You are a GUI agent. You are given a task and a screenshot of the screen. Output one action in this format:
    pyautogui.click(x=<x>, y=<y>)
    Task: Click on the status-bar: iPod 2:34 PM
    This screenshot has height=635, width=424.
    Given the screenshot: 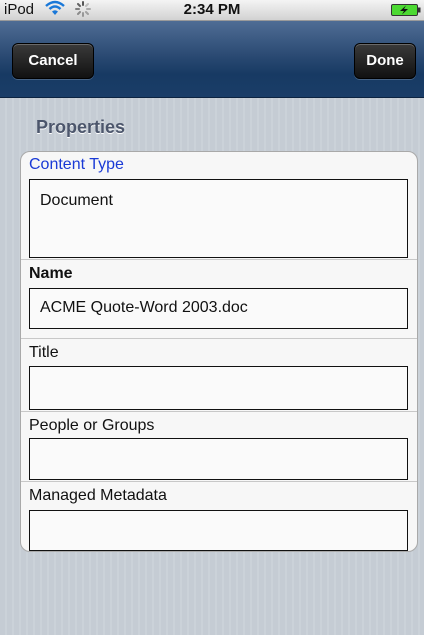 What is the action you would take?
    pyautogui.click(x=212, y=10)
    